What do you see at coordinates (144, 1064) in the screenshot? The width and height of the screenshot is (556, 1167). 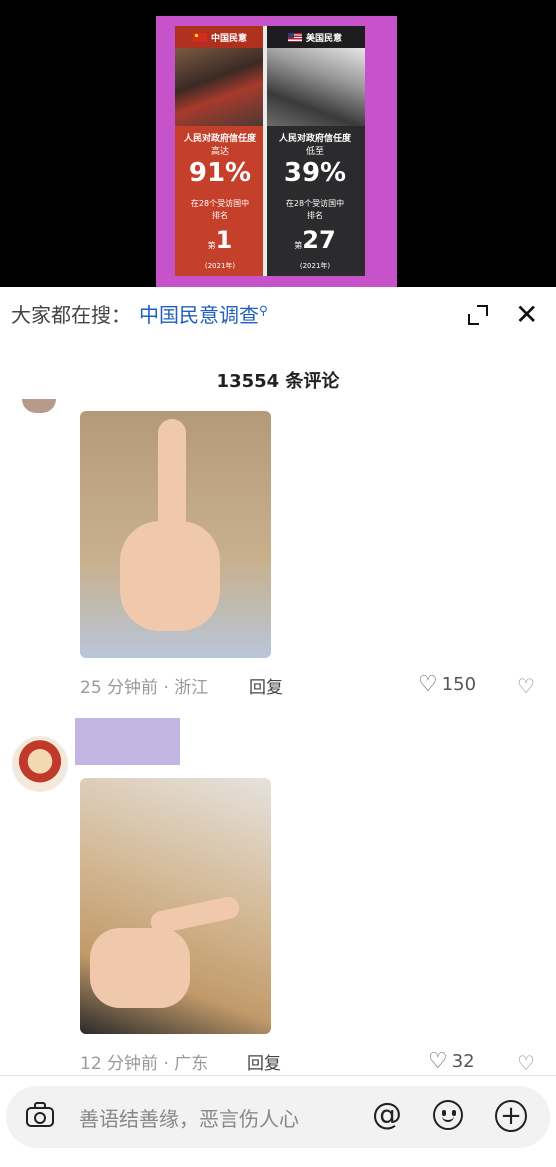 I see `comment-meta: 12 分钟前 · 广东` at bounding box center [144, 1064].